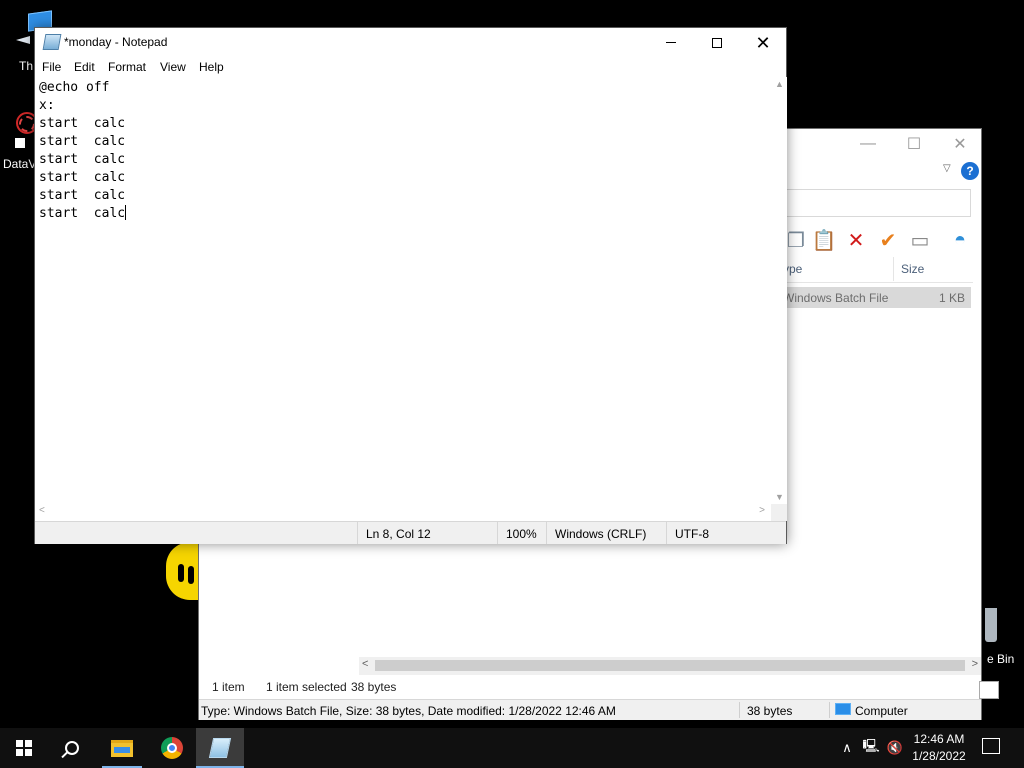 This screenshot has height=768, width=1024. What do you see at coordinates (881, 711) in the screenshot?
I see `details-location: Computer` at bounding box center [881, 711].